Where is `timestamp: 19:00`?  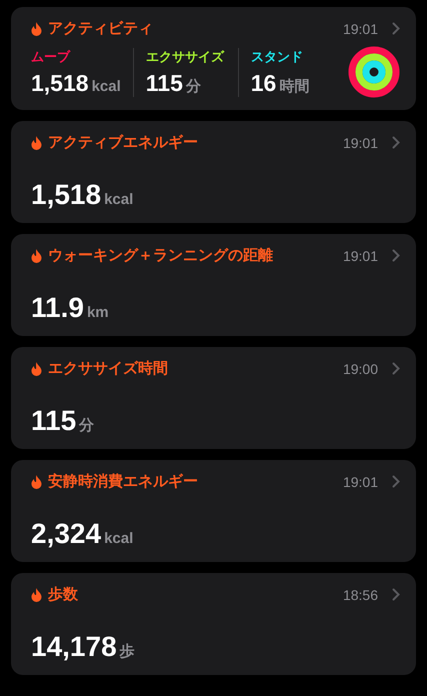
timestamp: 19:00 is located at coordinates (360, 368).